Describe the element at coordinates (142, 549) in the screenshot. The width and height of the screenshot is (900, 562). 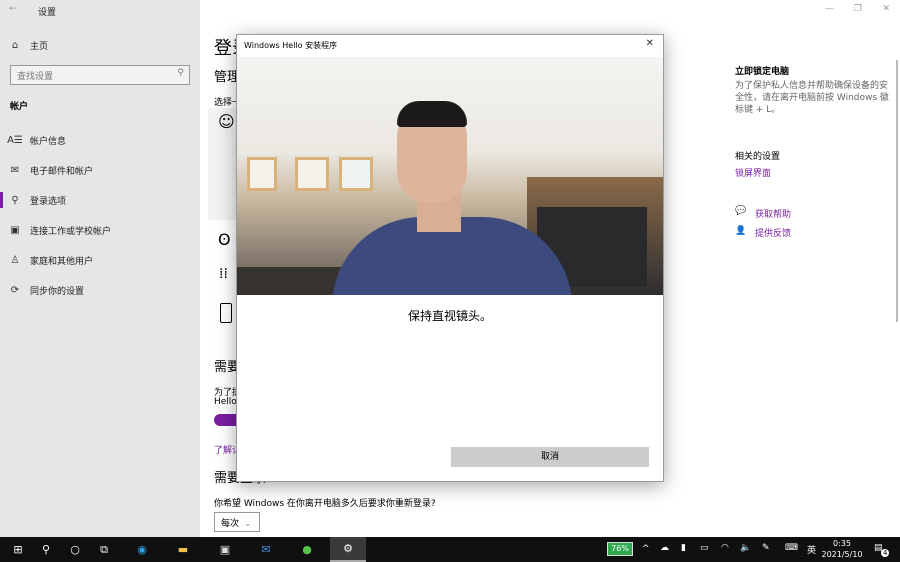
I see `edge-icon: ◉` at that location.